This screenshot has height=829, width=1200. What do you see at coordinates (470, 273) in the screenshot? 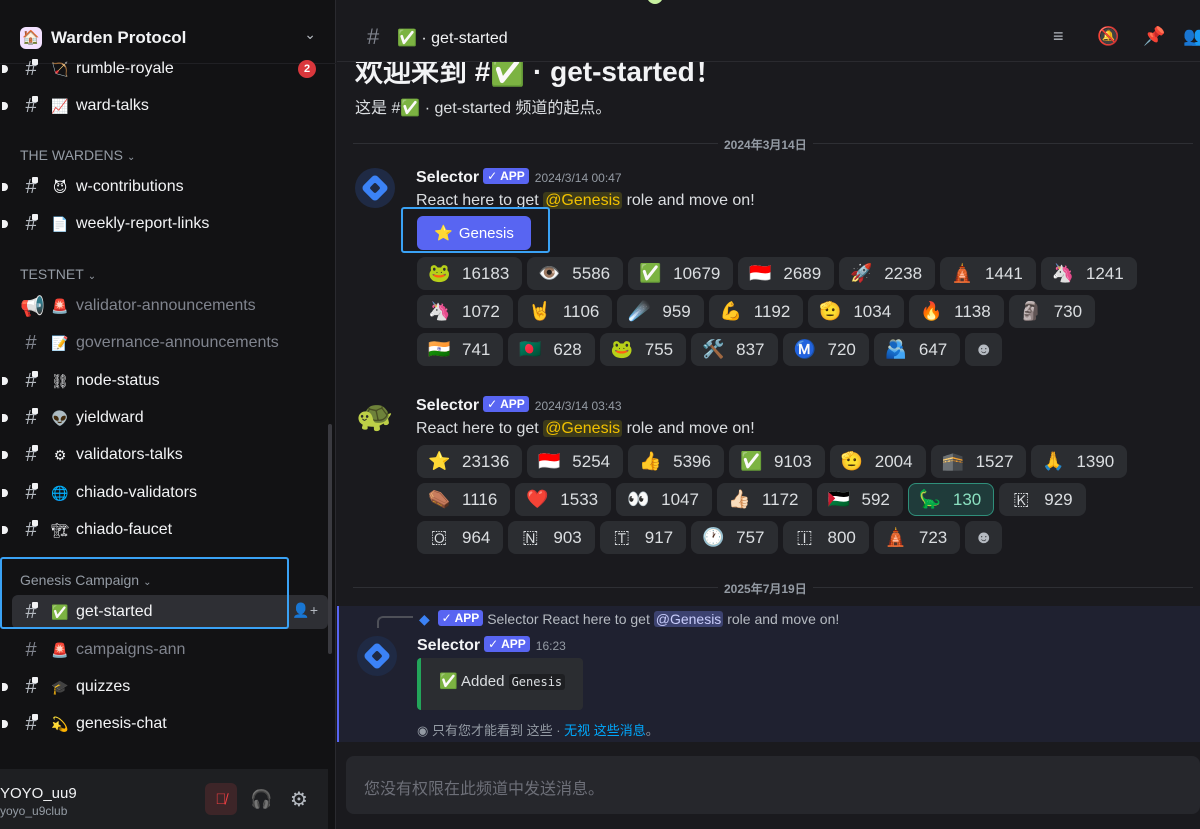
I see `reaction-chip: 🐸 16183` at bounding box center [470, 273].